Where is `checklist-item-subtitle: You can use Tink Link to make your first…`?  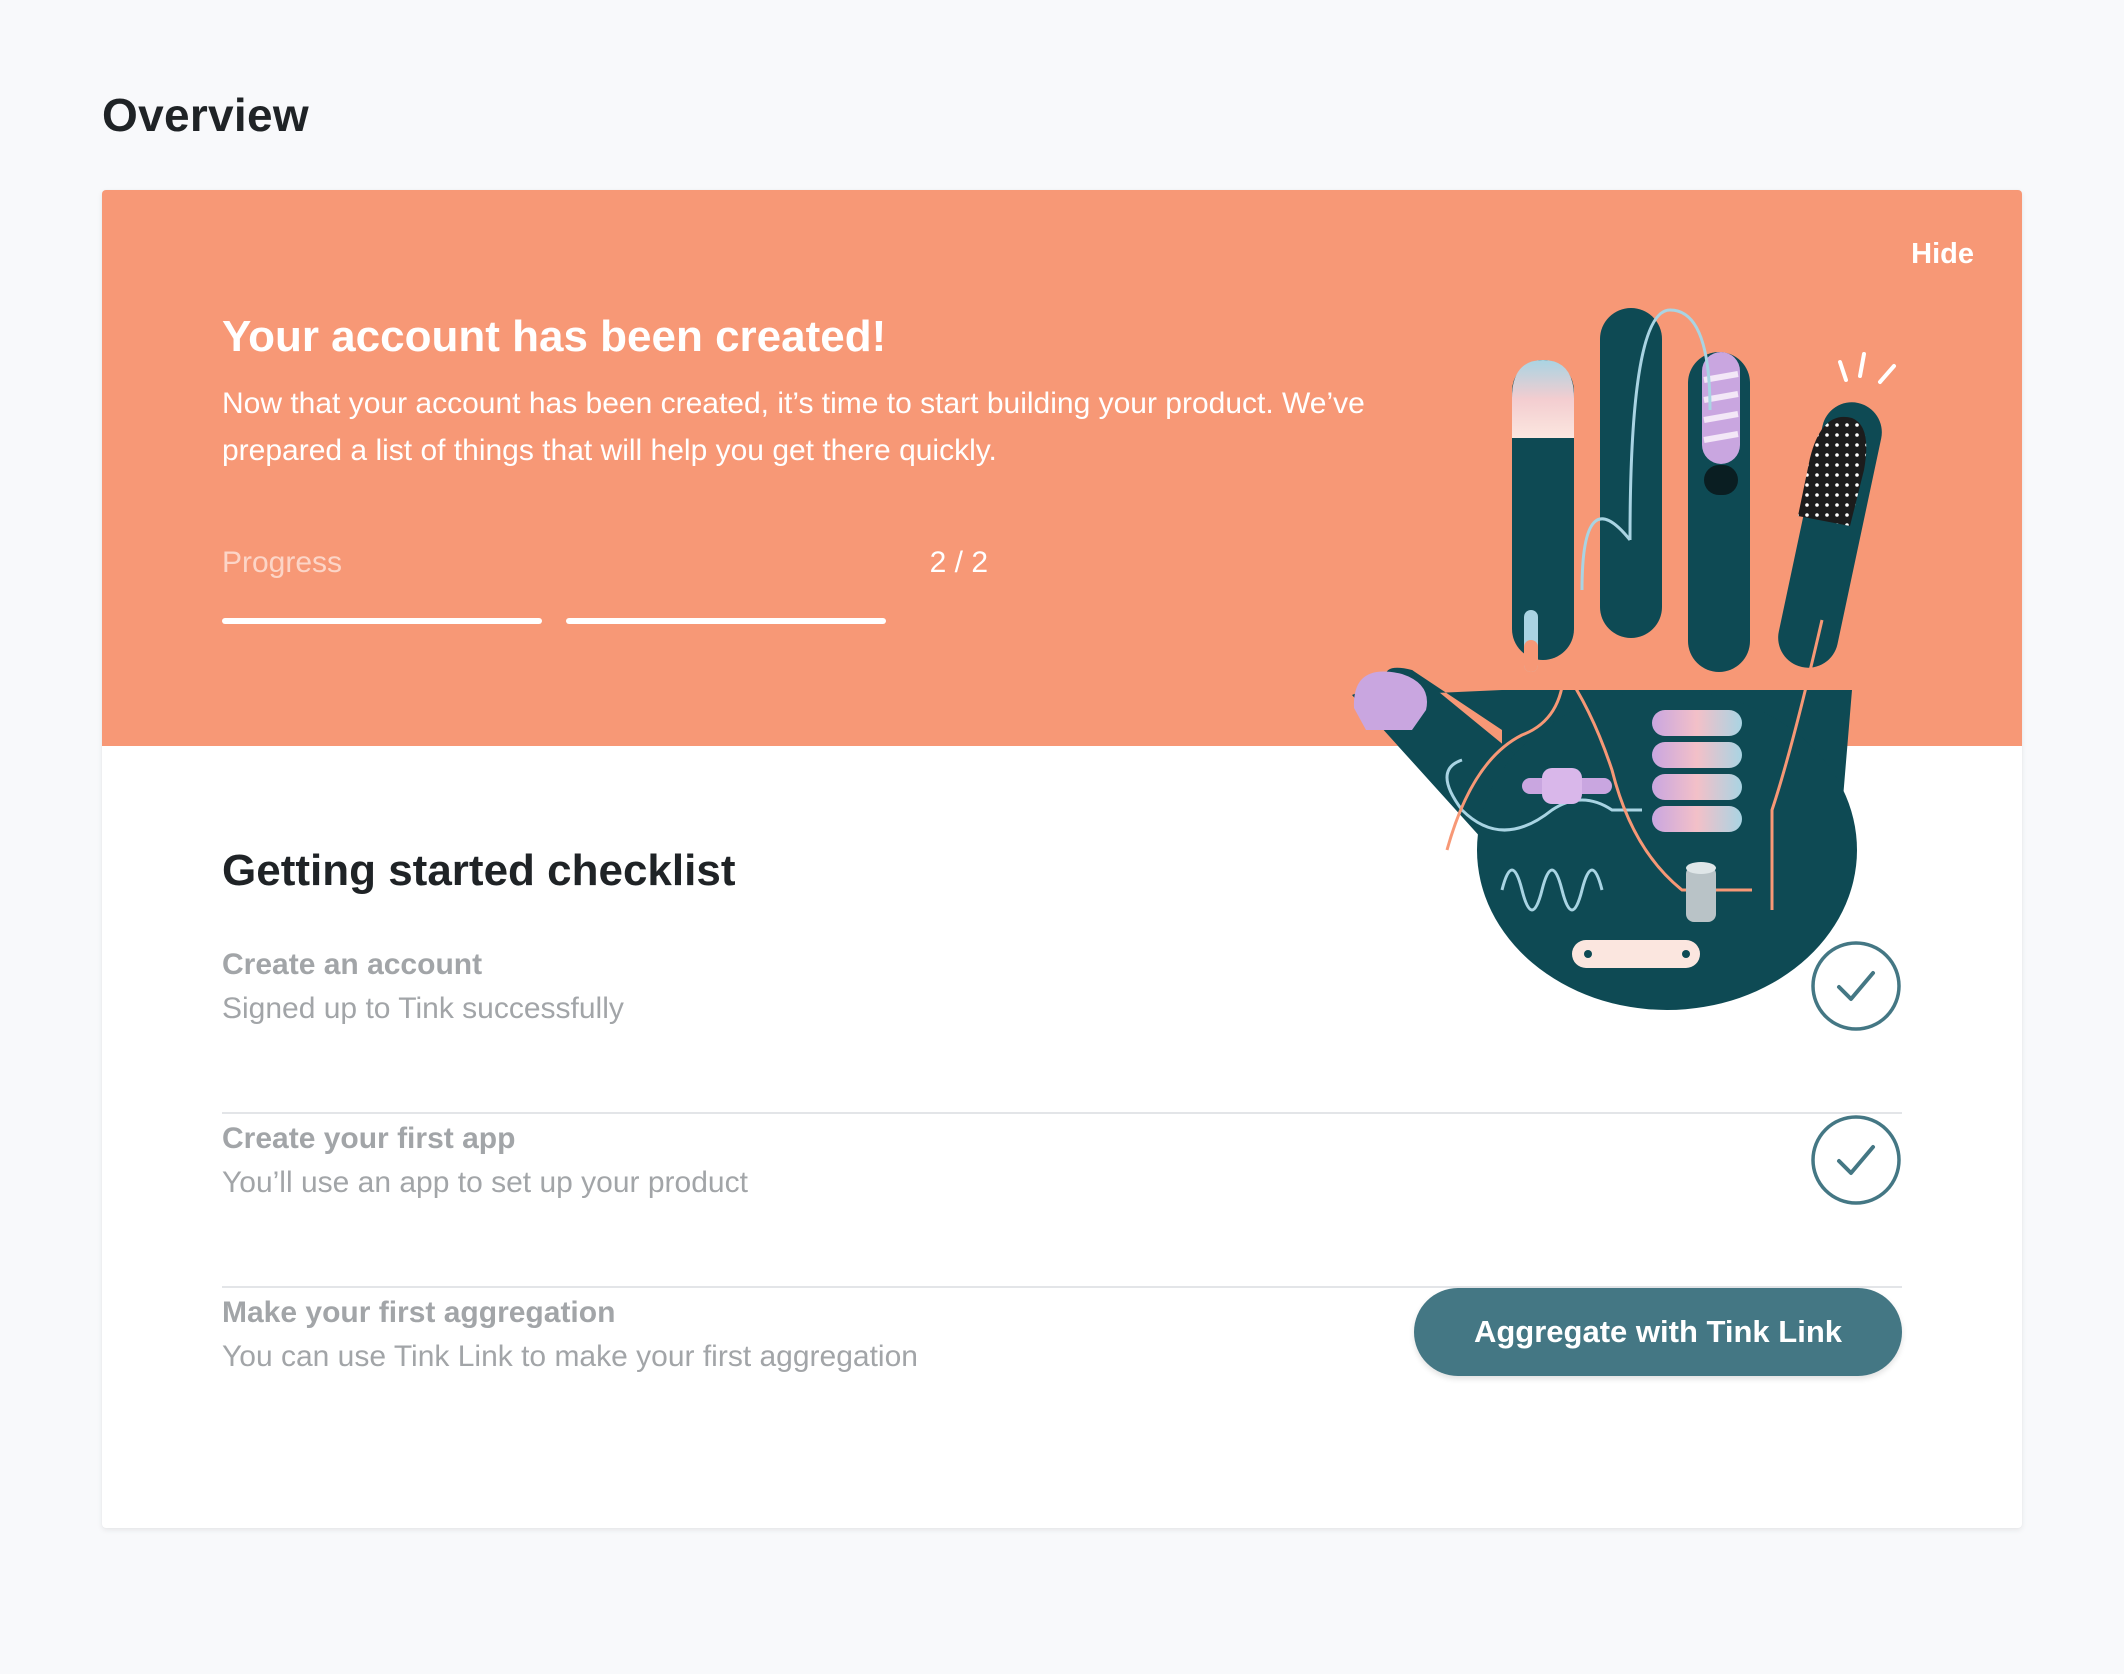
checklist-item-subtitle: You can use Tink Link to make your first… is located at coordinates (570, 1356).